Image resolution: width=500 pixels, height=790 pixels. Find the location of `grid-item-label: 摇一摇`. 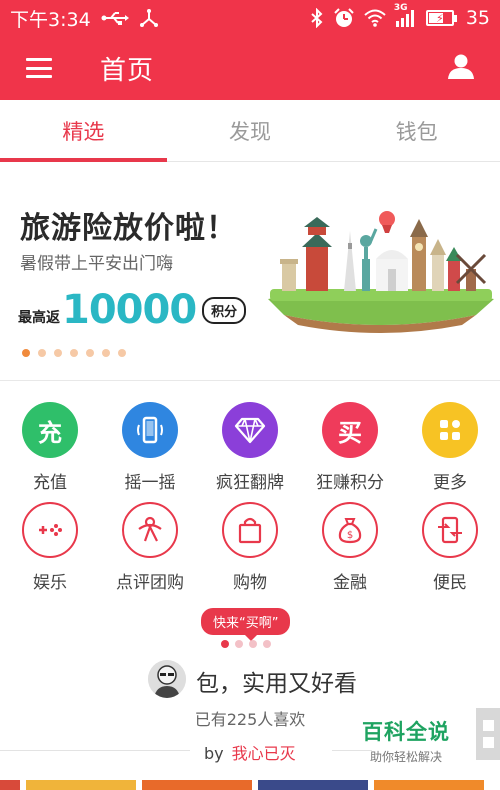

grid-item-label: 摇一摇 is located at coordinates (150, 483).